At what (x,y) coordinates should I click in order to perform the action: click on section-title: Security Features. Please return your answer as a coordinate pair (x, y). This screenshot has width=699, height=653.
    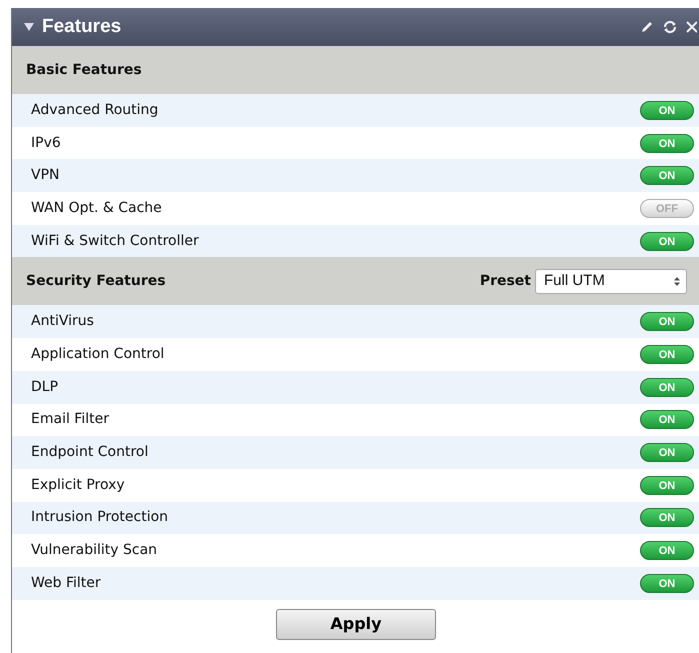
    Looking at the image, I should click on (96, 281).